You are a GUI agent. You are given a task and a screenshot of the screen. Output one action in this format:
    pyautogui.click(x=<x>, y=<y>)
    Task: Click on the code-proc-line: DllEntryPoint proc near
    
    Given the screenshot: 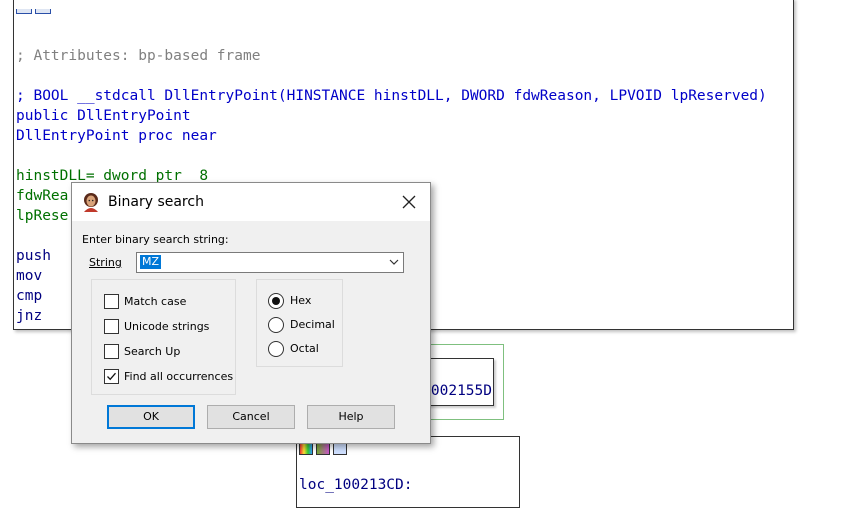 What is the action you would take?
    pyautogui.click(x=116, y=136)
    